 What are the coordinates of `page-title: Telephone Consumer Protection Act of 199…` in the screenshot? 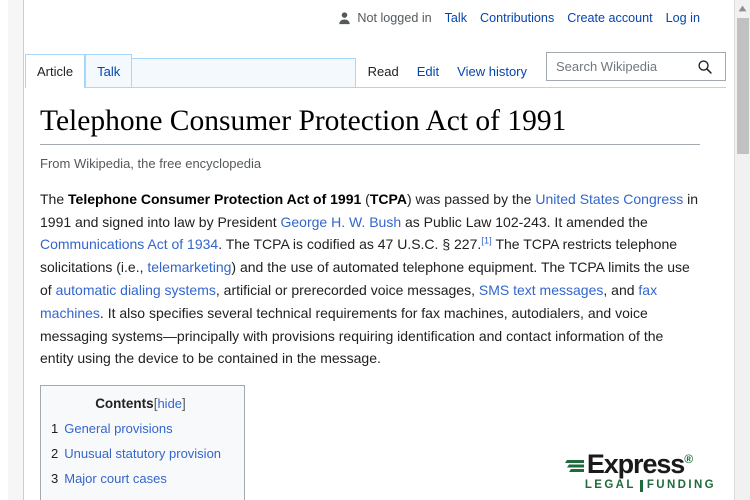 It's located at (370, 116).